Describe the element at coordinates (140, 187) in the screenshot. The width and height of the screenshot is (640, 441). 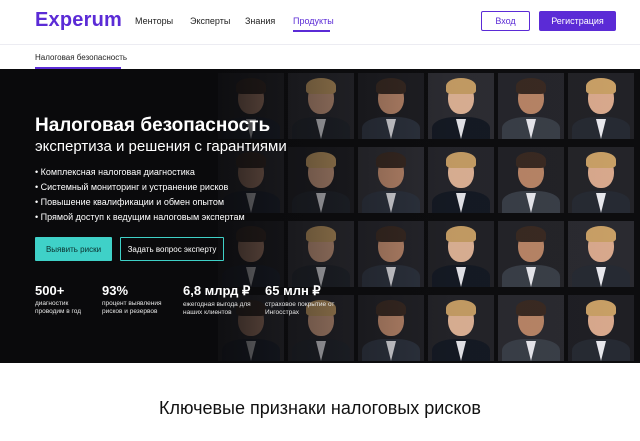
I see `bullet-item: Системный мониторинг и устранение рисков` at that location.